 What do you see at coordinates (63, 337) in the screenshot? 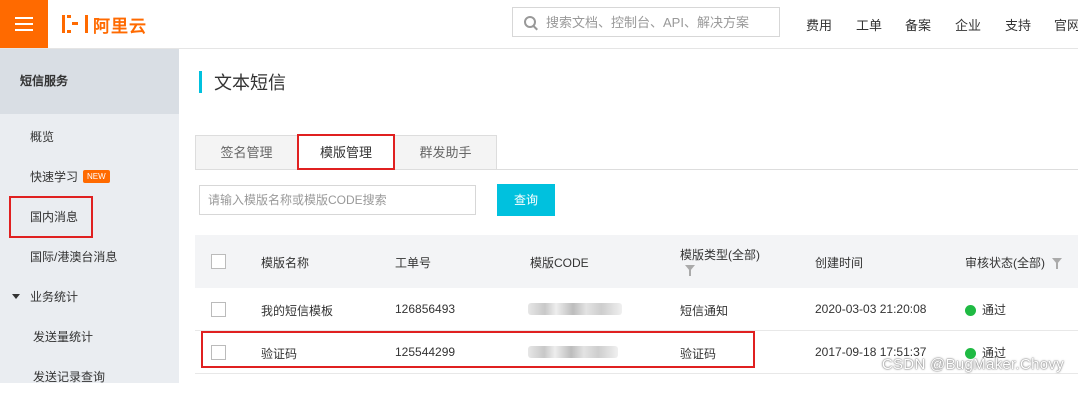
I see `sidebar-item-label: 发送量统计` at bounding box center [63, 337].